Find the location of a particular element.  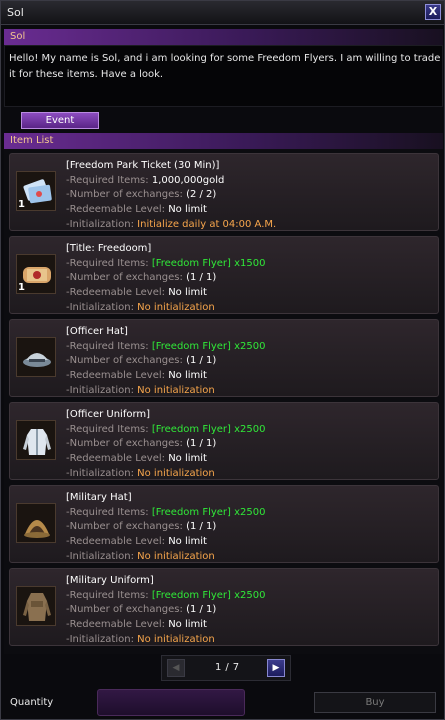

item-name: [Officer Uniform] is located at coordinates (108, 414).